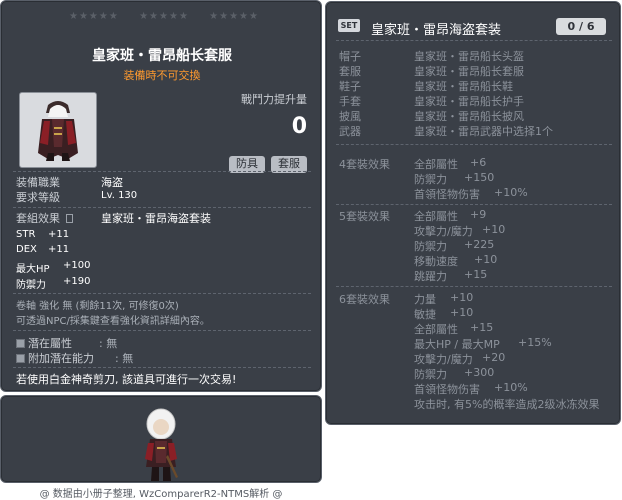 The height and width of the screenshot is (500, 622). What do you see at coordinates (350, 116) in the screenshot?
I see `set-piece-slot: 披風` at bounding box center [350, 116].